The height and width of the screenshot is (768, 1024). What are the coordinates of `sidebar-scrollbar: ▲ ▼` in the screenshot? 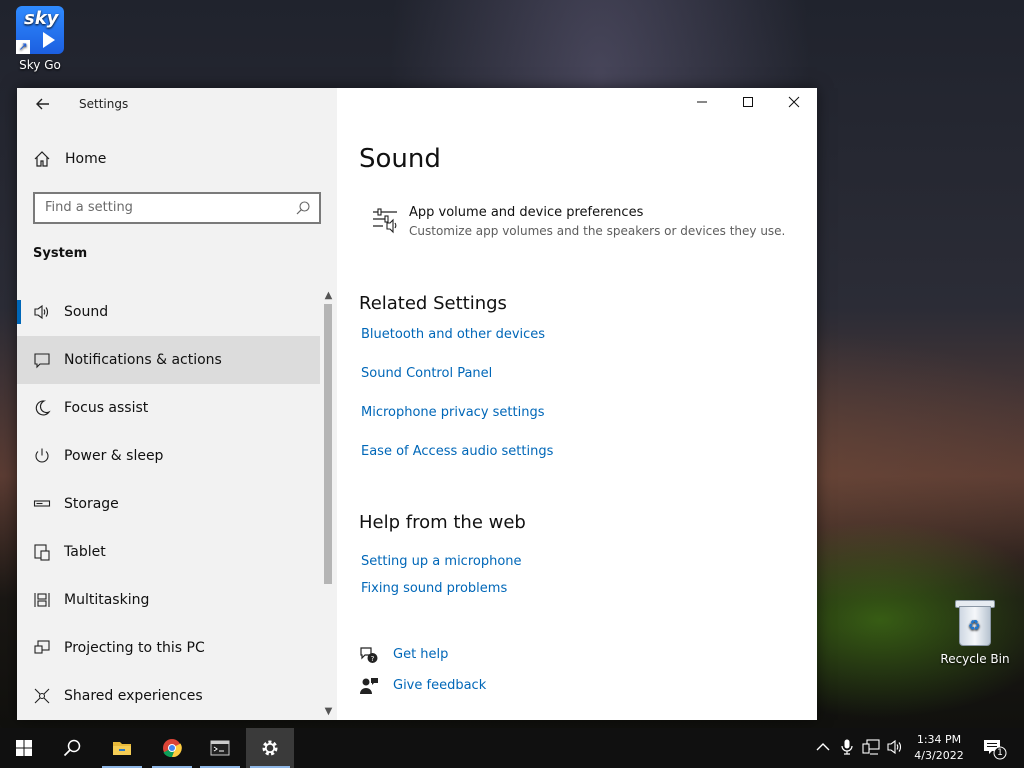 It's located at (328, 504).